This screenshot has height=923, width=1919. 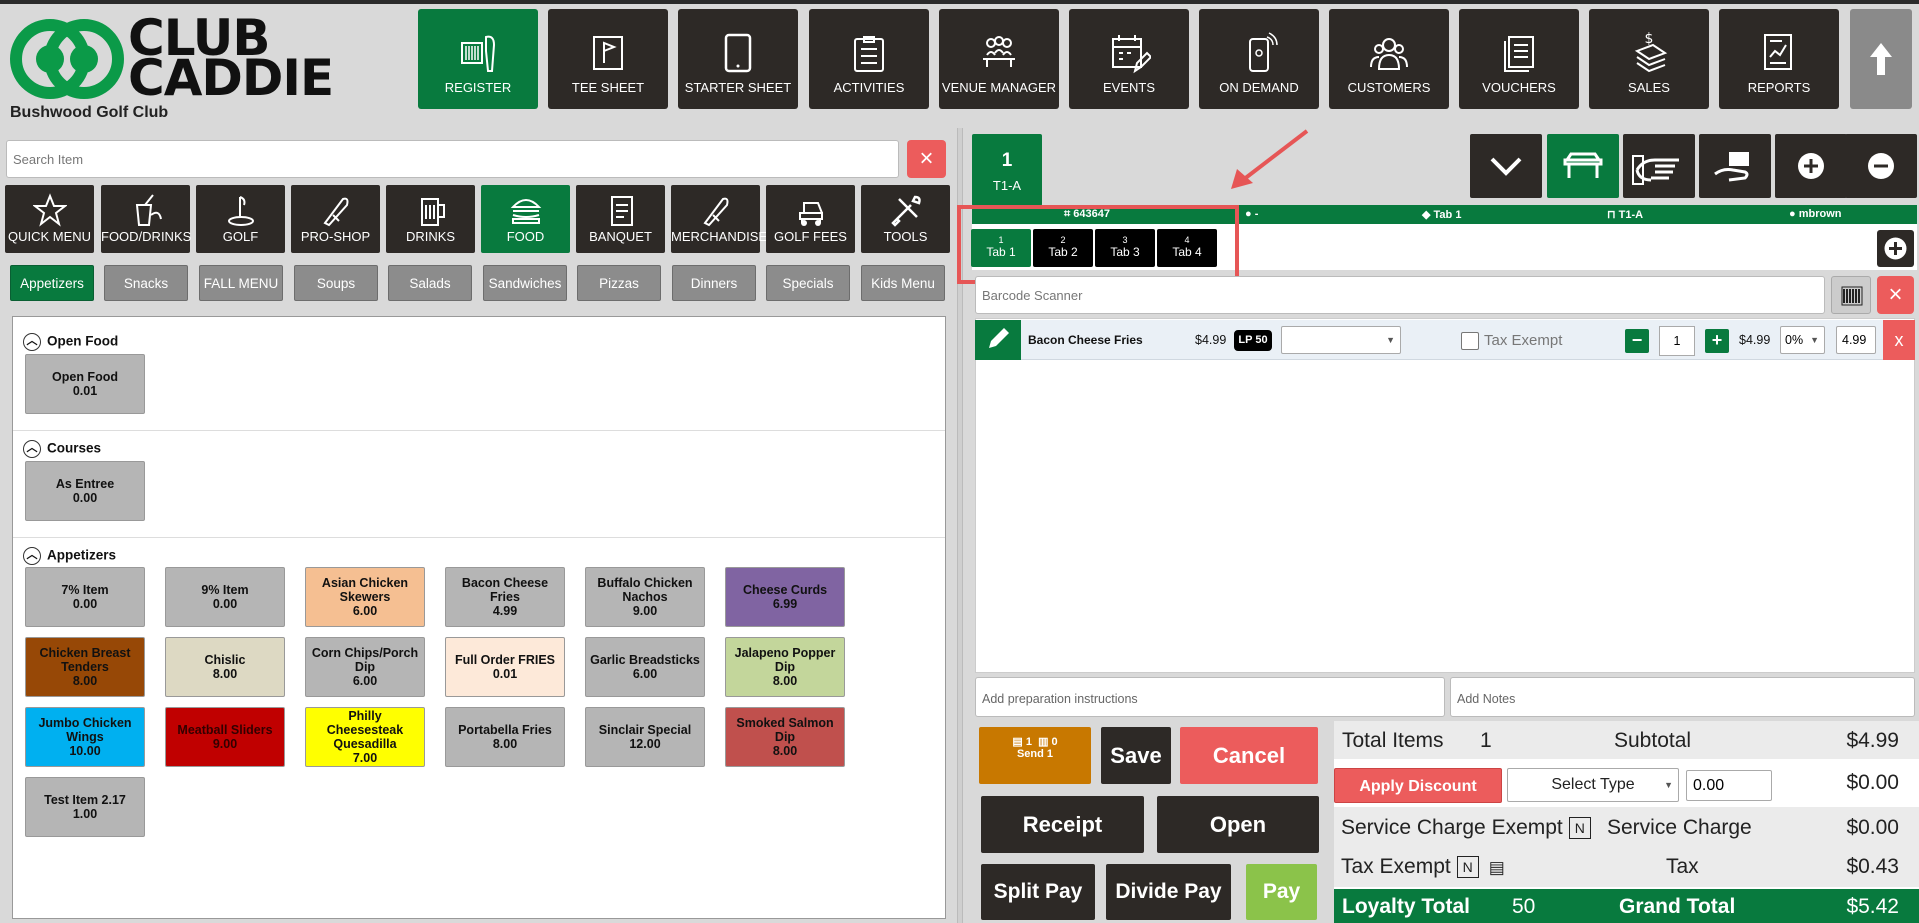 I want to click on send-button: ▤ 1 ▥ 0 Send 1, so click(x=1035, y=755).